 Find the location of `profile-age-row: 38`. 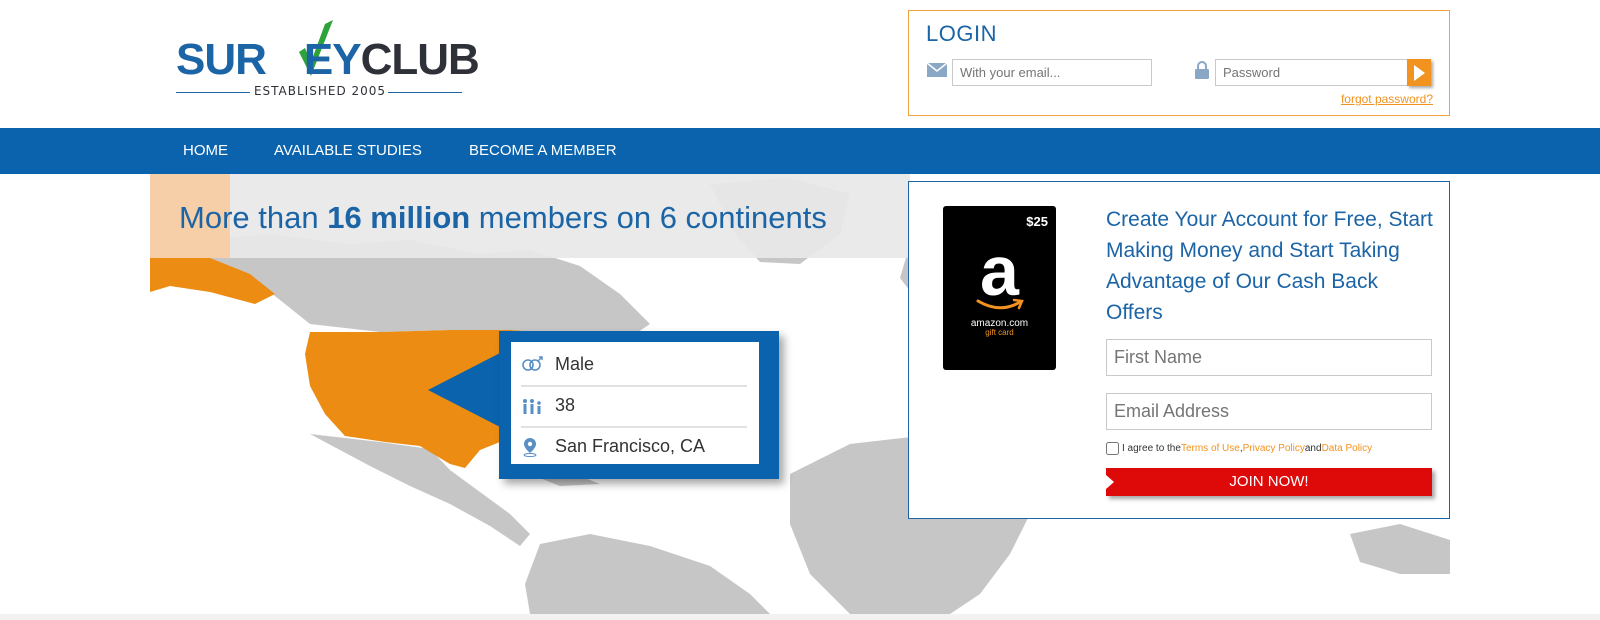

profile-age-row: 38 is located at coordinates (634, 405).